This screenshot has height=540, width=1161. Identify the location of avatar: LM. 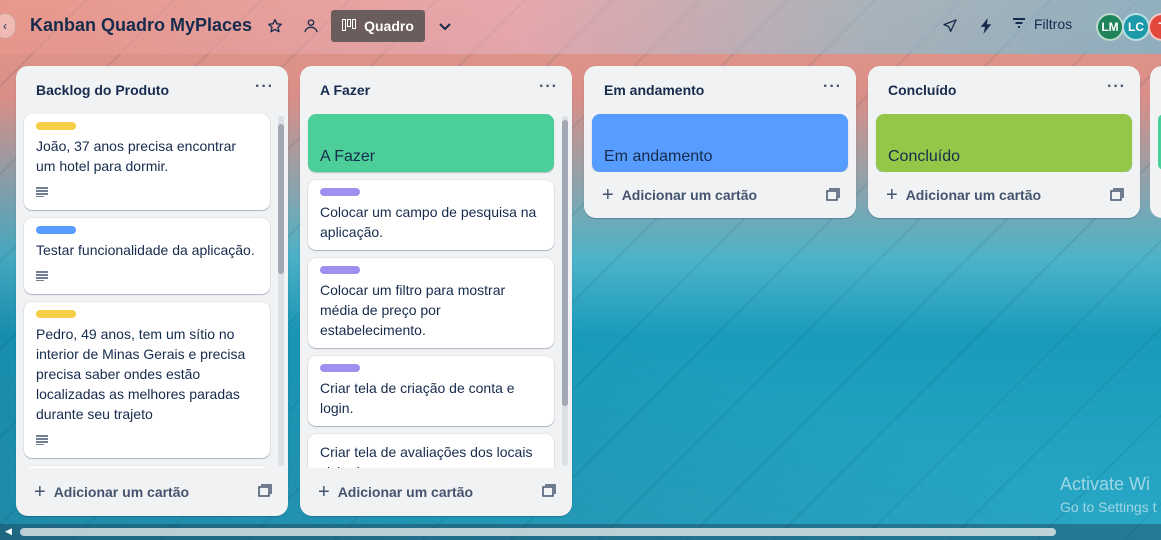
(1110, 27).